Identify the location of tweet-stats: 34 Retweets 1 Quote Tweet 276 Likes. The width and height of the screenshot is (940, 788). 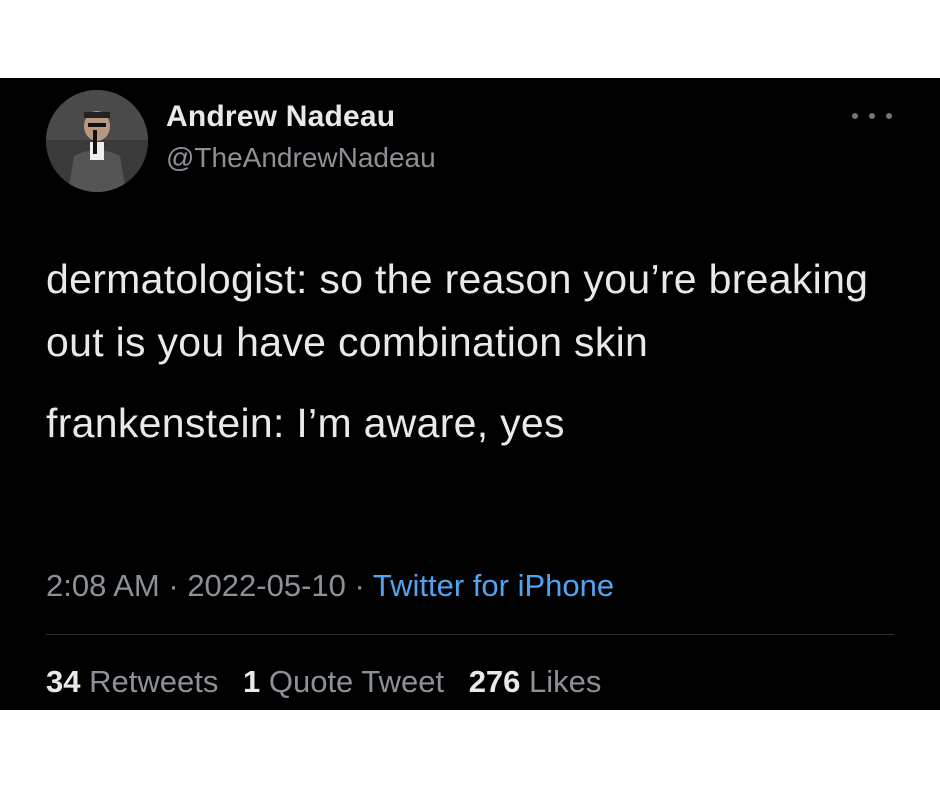
(331, 682).